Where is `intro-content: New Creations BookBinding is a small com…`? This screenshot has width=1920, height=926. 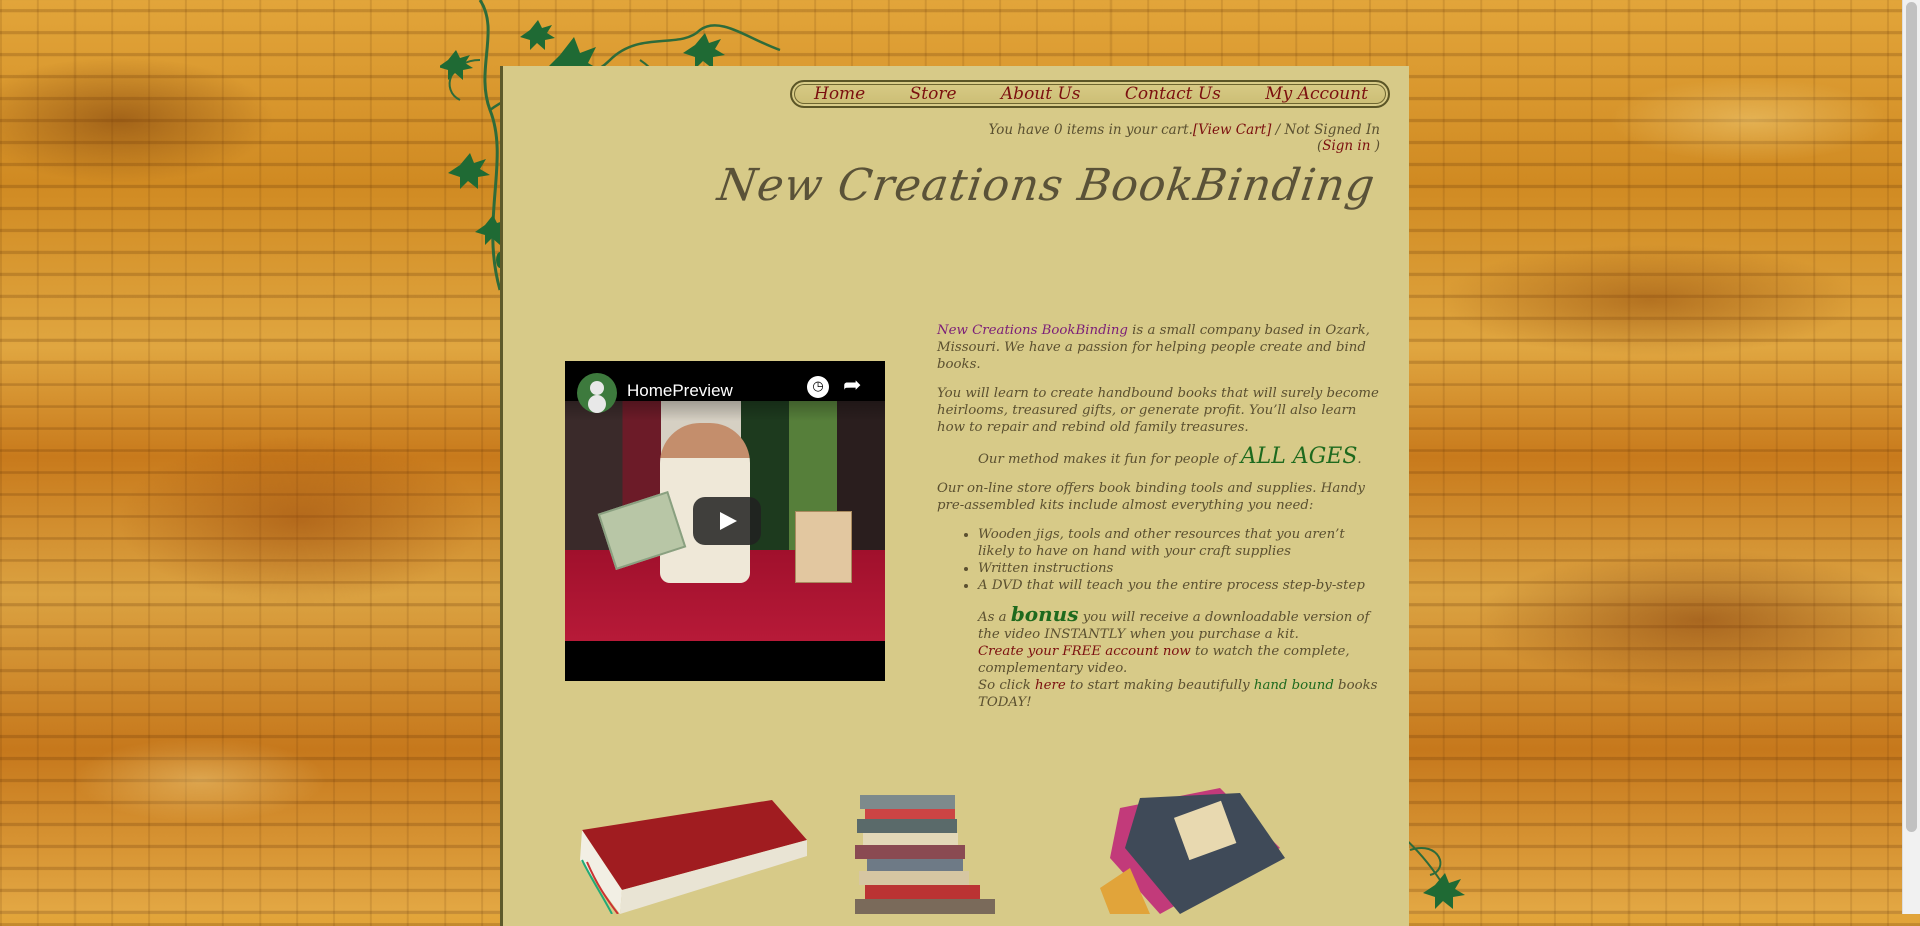
intro-content: New Creations BookBinding is a small com… is located at coordinates (1159, 516).